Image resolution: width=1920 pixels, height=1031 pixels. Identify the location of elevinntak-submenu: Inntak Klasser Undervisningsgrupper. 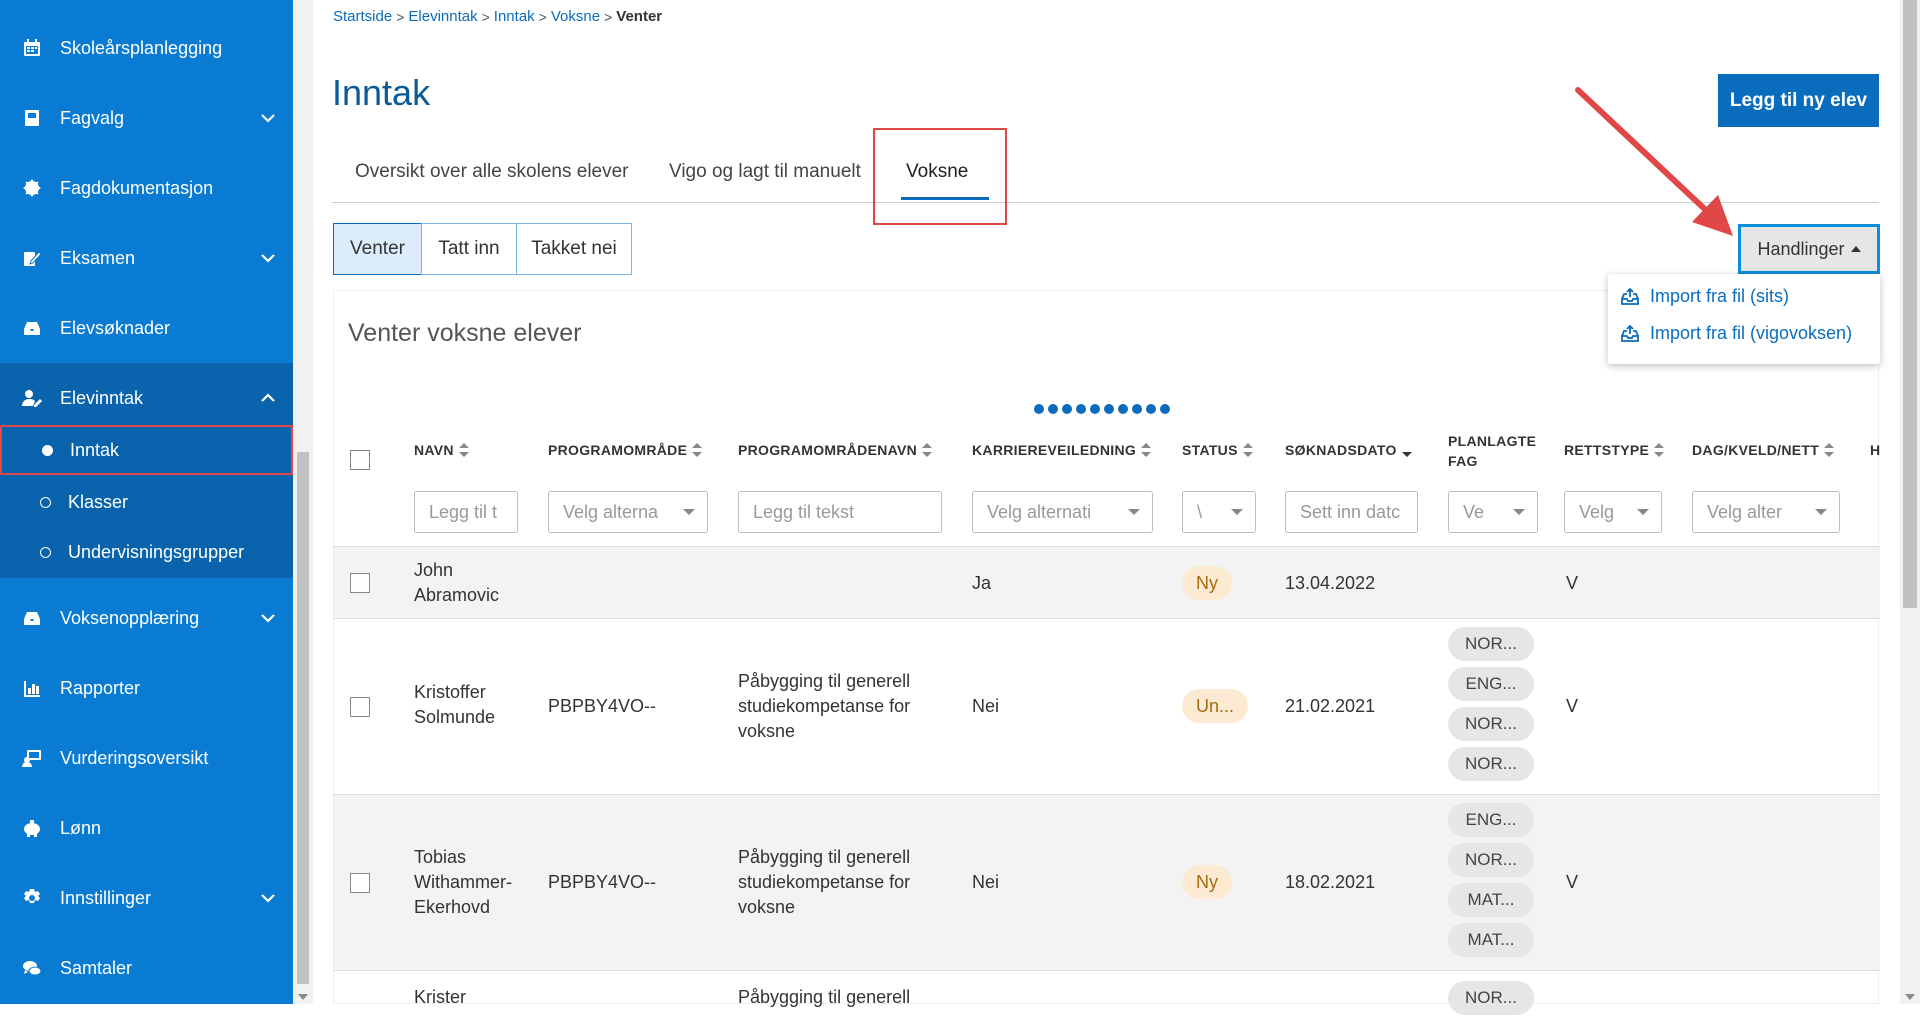
(146, 500).